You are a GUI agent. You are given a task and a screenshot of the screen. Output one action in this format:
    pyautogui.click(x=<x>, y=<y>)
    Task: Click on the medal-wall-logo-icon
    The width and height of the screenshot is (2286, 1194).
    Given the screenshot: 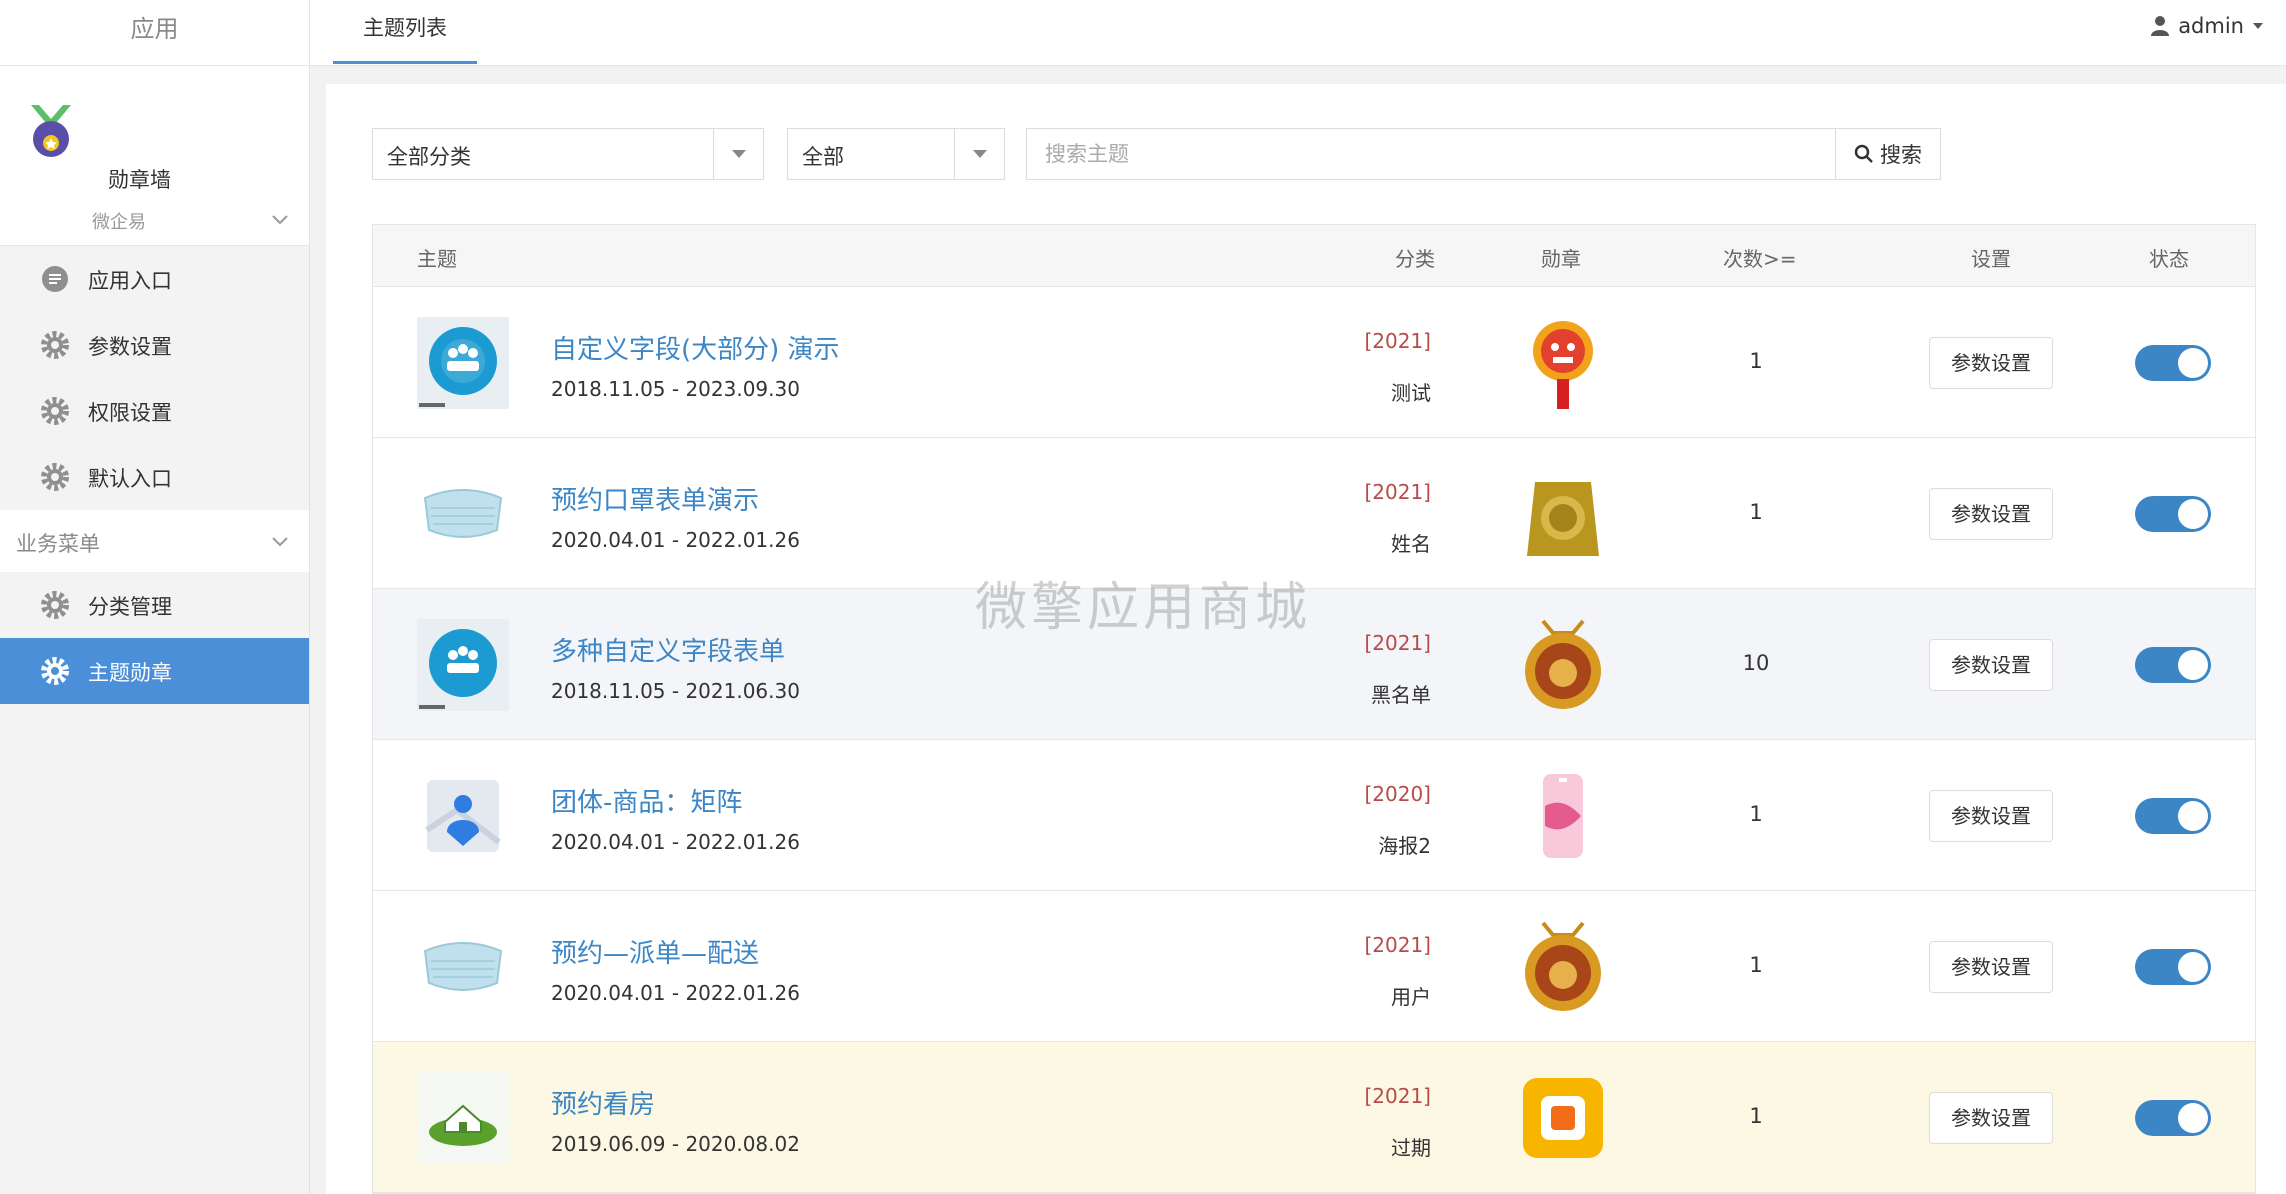 What is the action you would take?
    pyautogui.click(x=51, y=131)
    